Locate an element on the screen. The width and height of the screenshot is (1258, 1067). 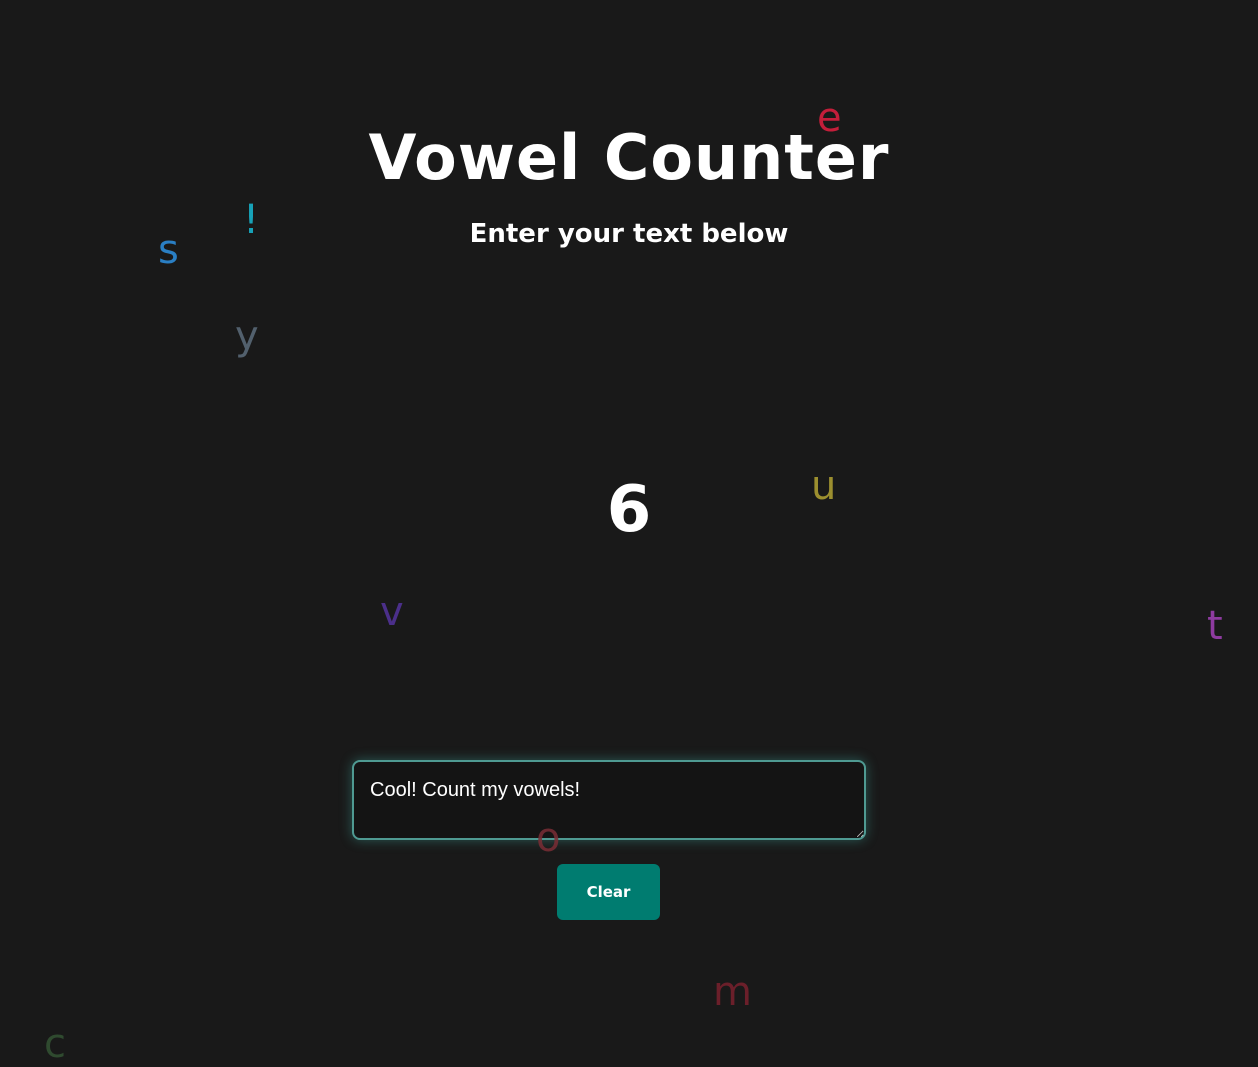
text-input: Cool! Count my vowels! is located at coordinates (609, 800).